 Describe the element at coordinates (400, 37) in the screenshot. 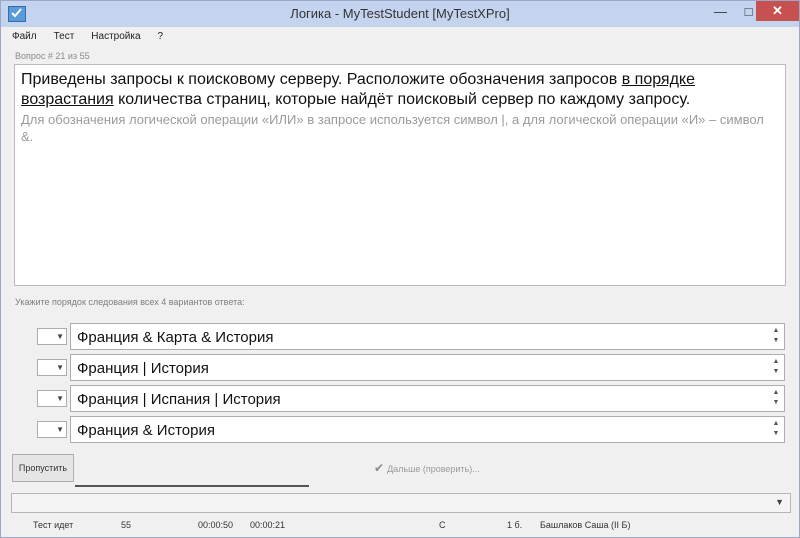

I see `menu-bar: Файл Тест Настройка?` at that location.